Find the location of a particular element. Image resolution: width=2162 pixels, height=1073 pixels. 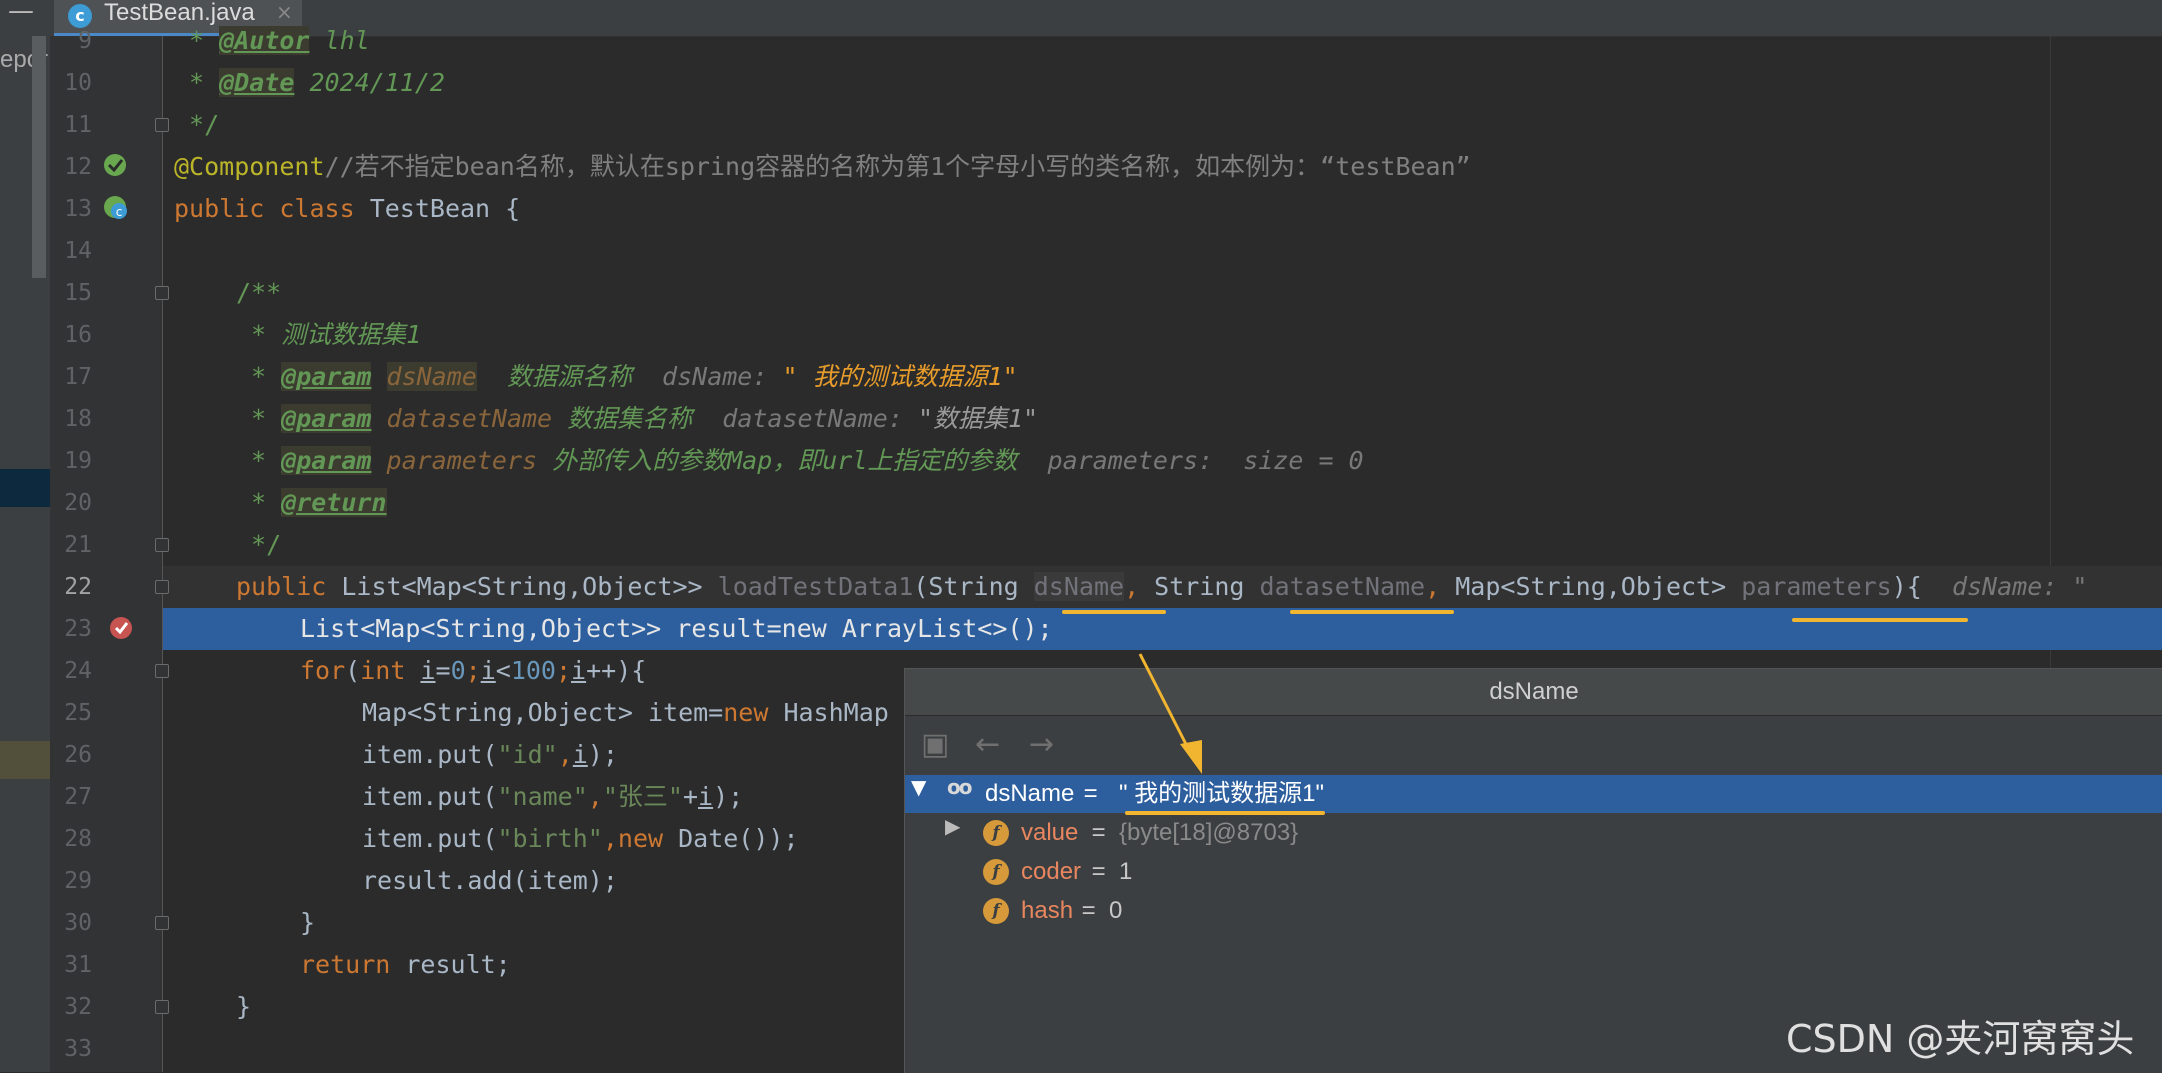

forward-arrow-icon: → is located at coordinates (1041, 745).